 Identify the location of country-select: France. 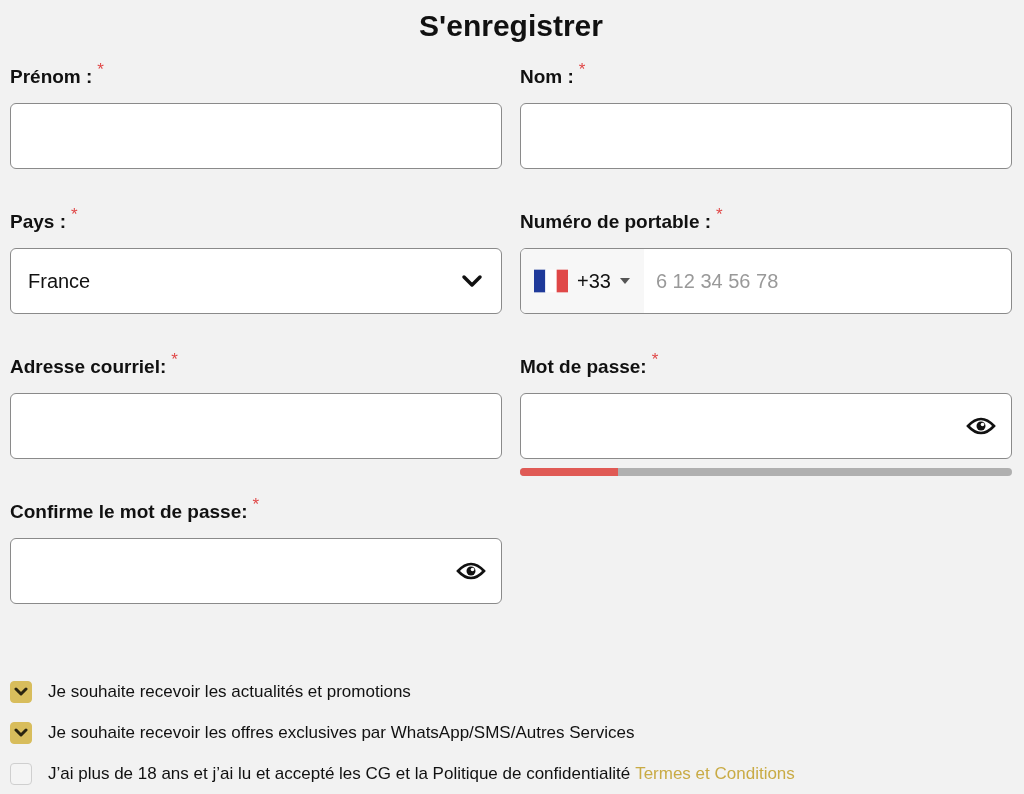
(256, 281).